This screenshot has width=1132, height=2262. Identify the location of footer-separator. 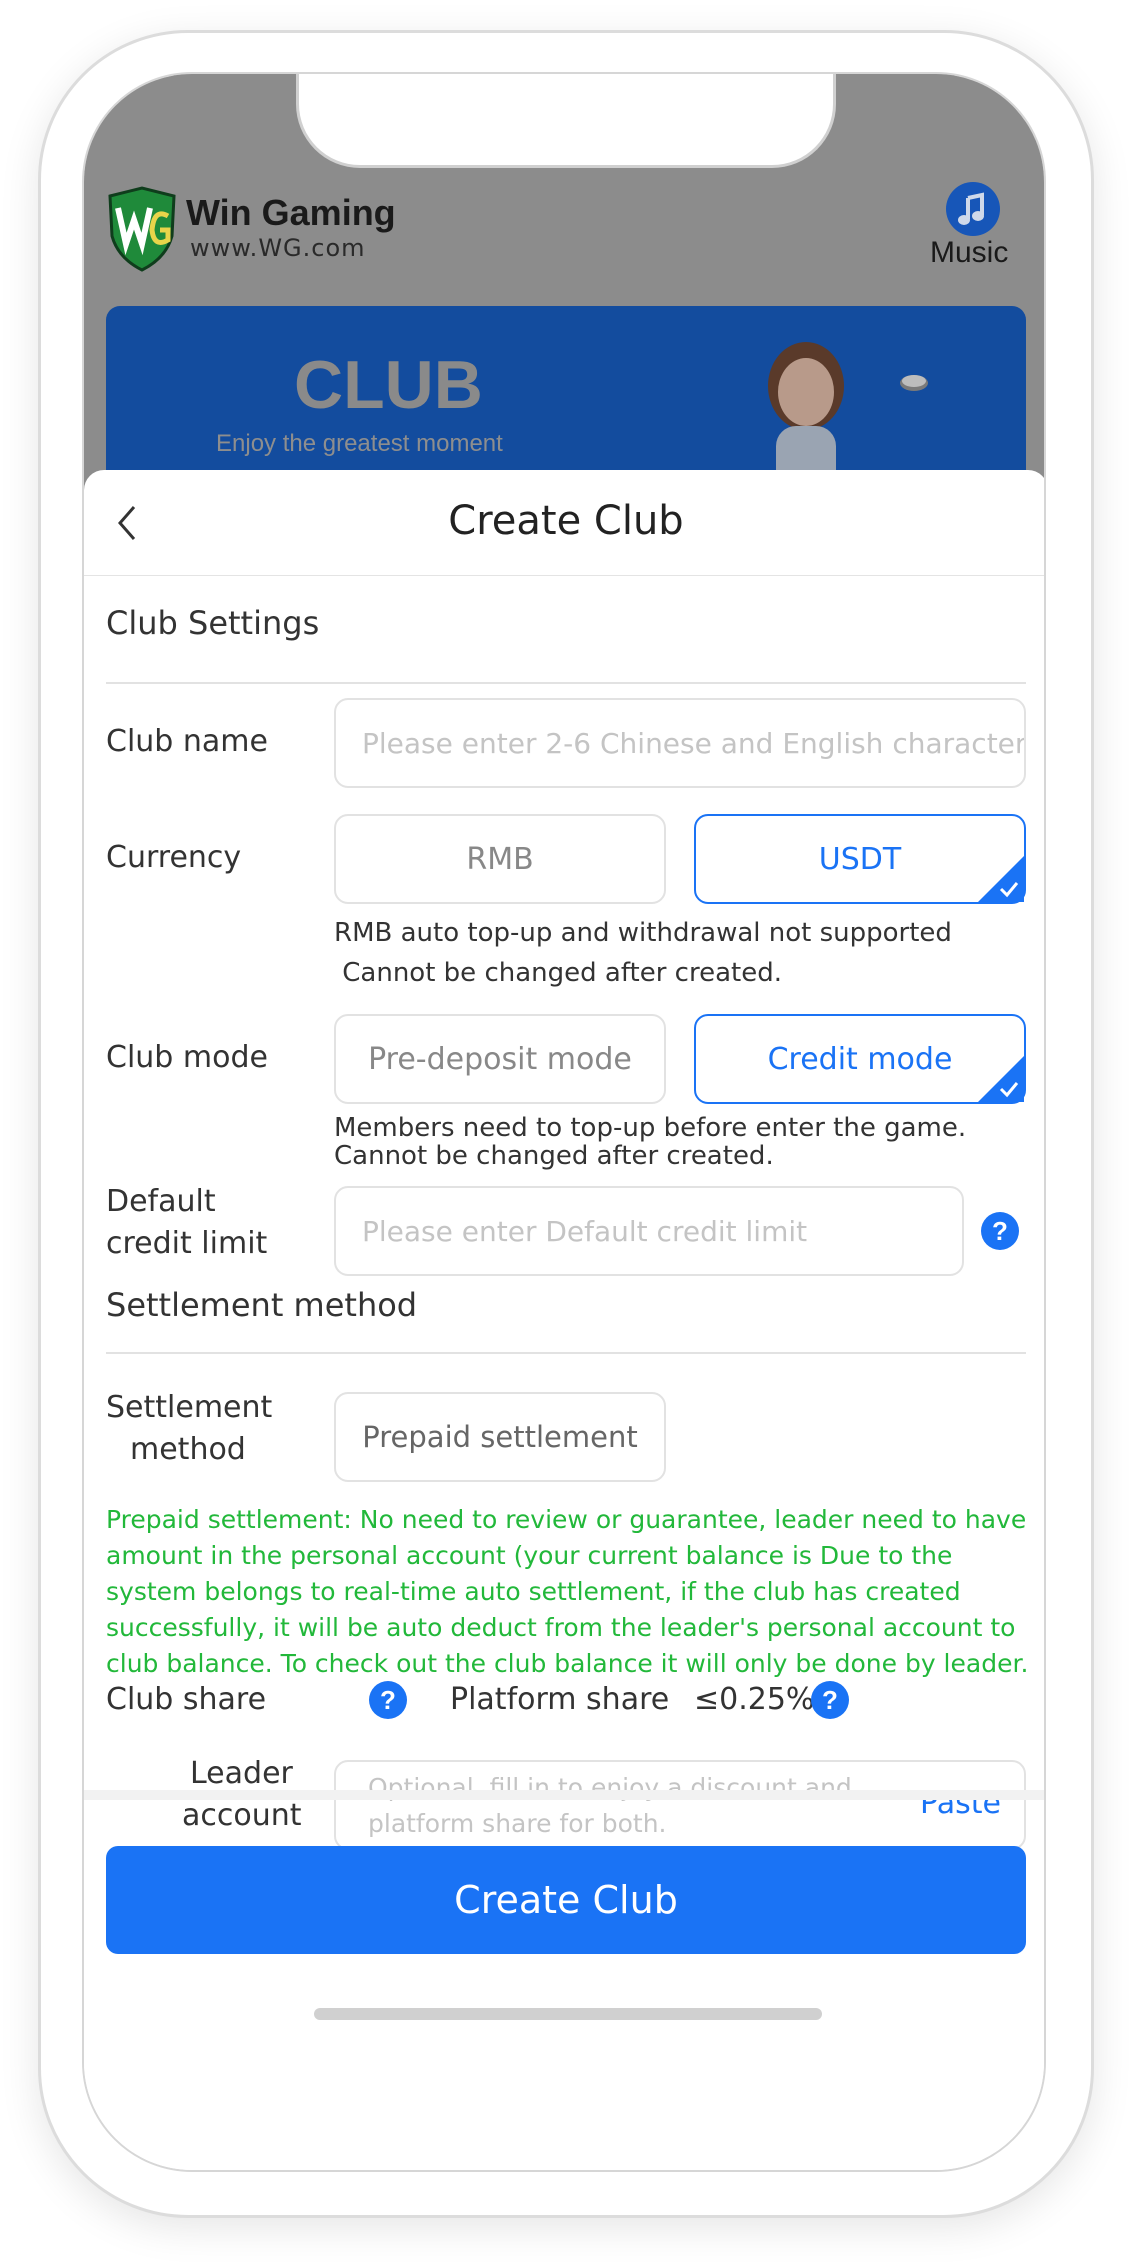
(564, 1795).